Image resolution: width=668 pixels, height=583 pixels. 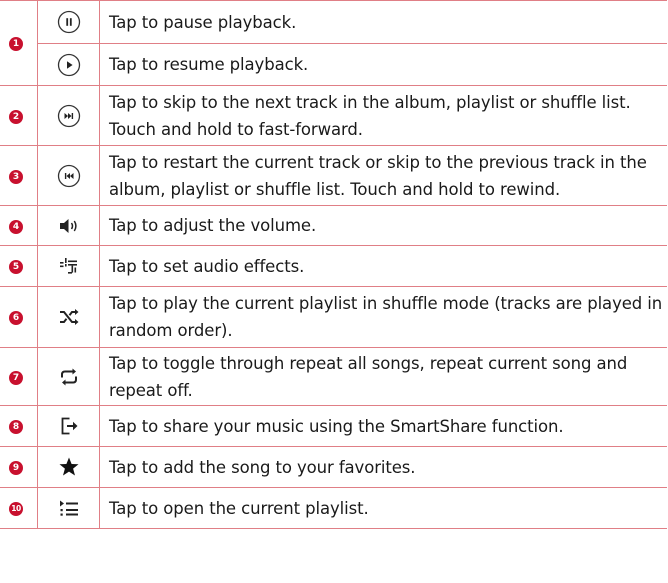 I want to click on number-badge: 2, so click(x=16, y=116).